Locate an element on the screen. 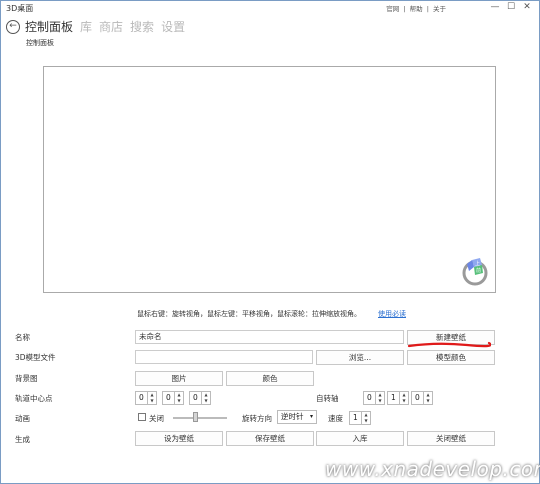  rotation-direction-value: 逆时针 is located at coordinates (292, 416).